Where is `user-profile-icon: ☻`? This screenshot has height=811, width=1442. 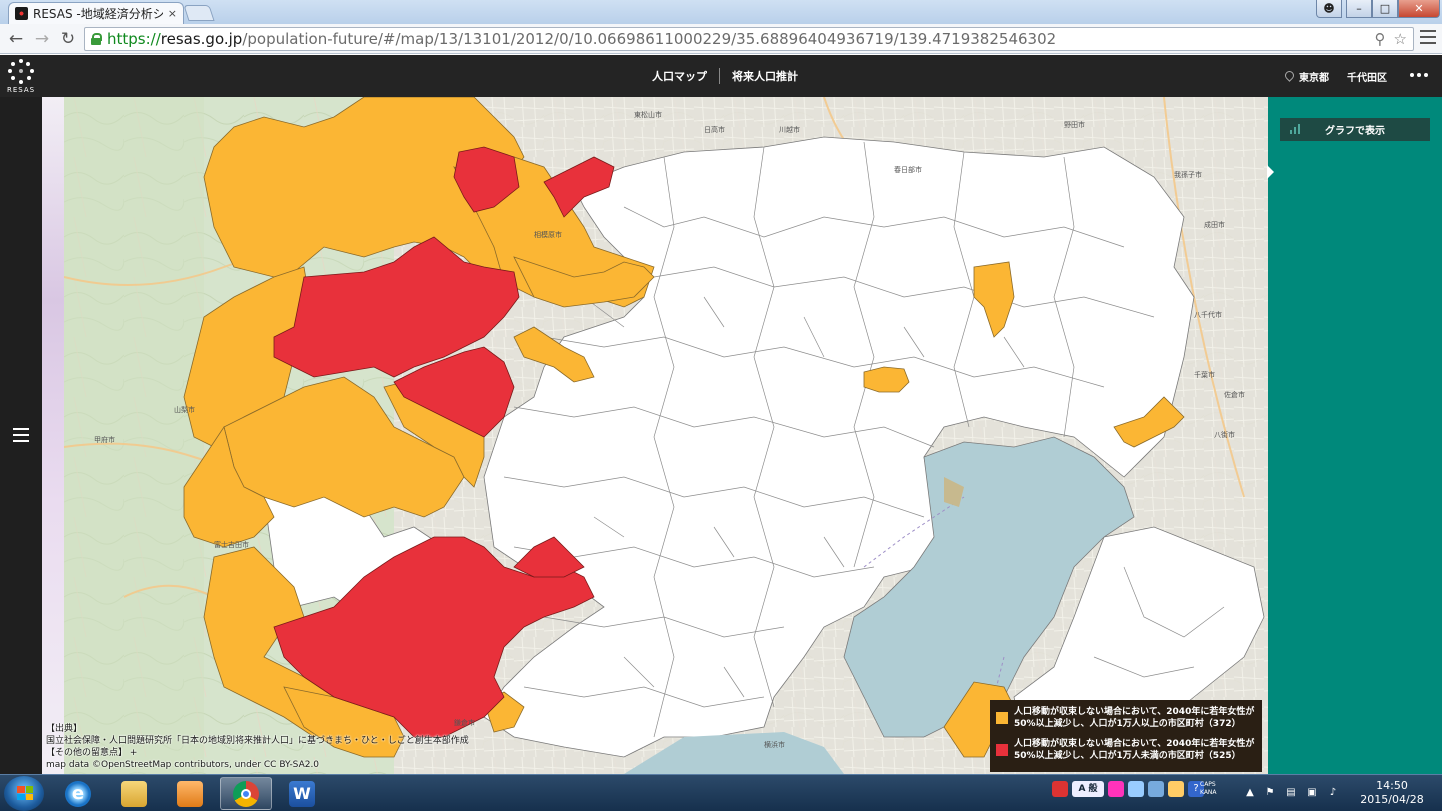 user-profile-icon: ☻ is located at coordinates (1329, 9).